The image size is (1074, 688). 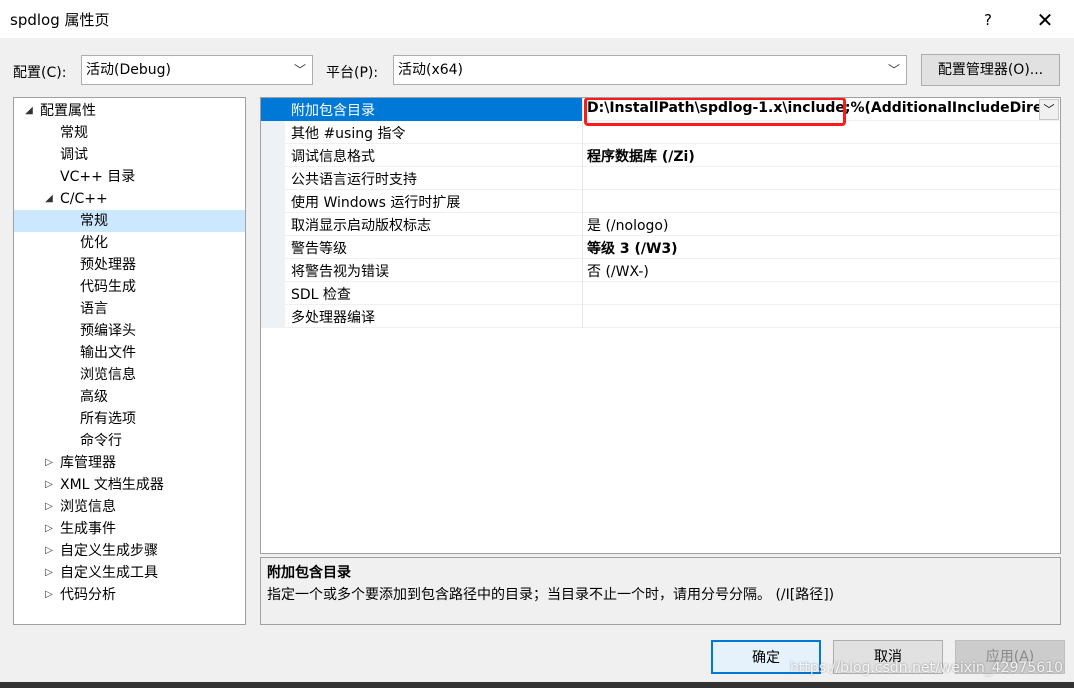 What do you see at coordinates (988, 20) in the screenshot?
I see `help-button: ?` at bounding box center [988, 20].